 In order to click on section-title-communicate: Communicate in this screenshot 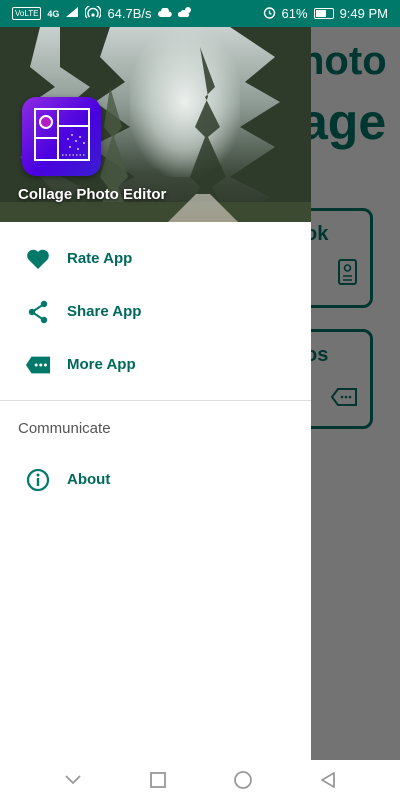, I will do `click(64, 428)`.